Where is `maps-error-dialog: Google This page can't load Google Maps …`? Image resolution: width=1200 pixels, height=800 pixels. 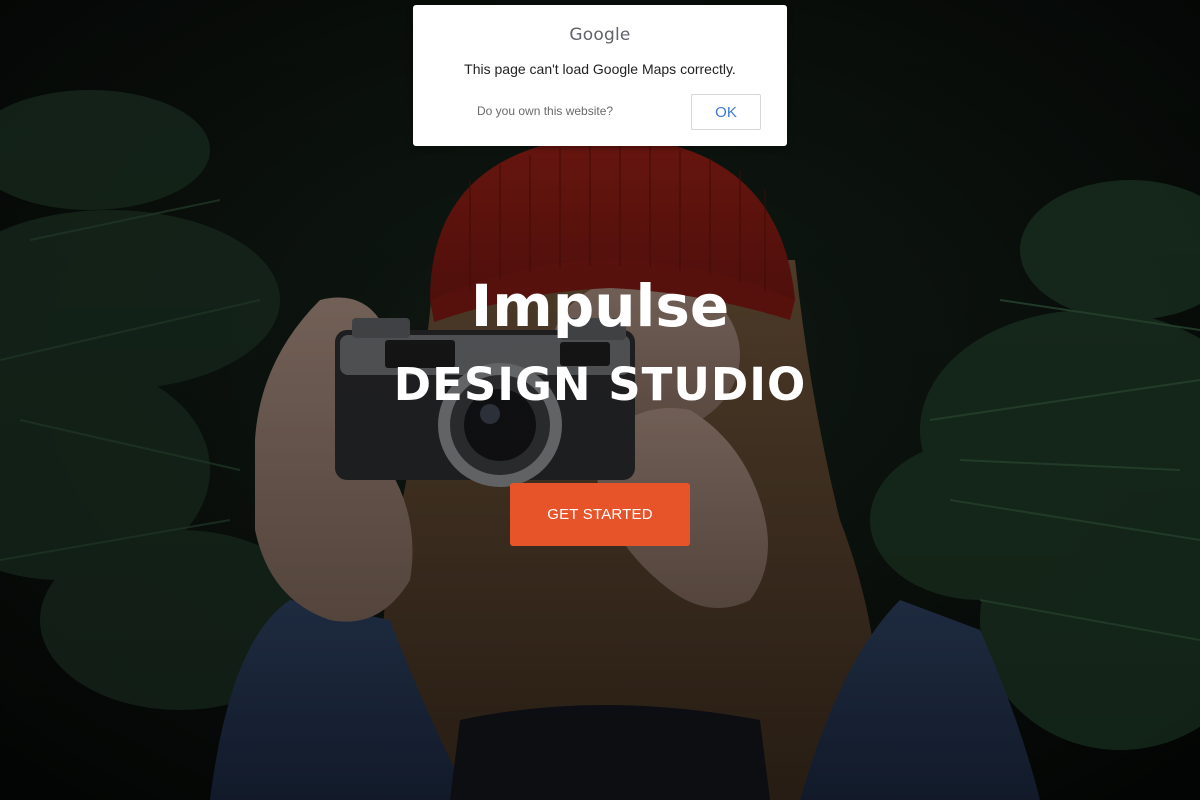 maps-error-dialog: Google This page can't load Google Maps … is located at coordinates (600, 75).